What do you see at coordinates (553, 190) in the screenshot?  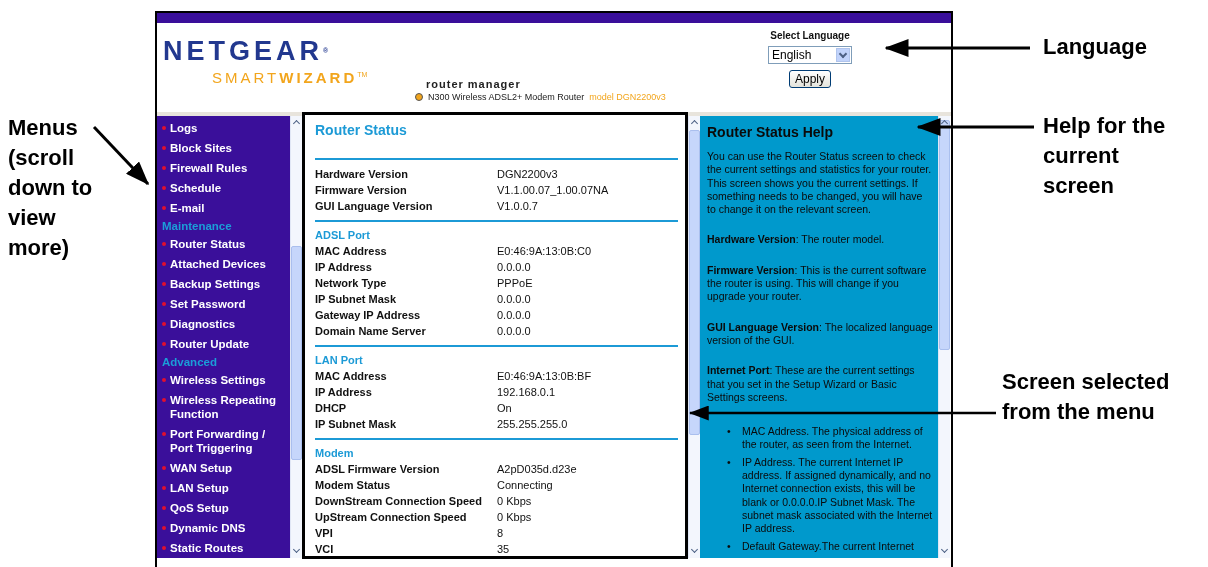 I see `field-value: V1.1.00.07_1.00.07NA` at bounding box center [553, 190].